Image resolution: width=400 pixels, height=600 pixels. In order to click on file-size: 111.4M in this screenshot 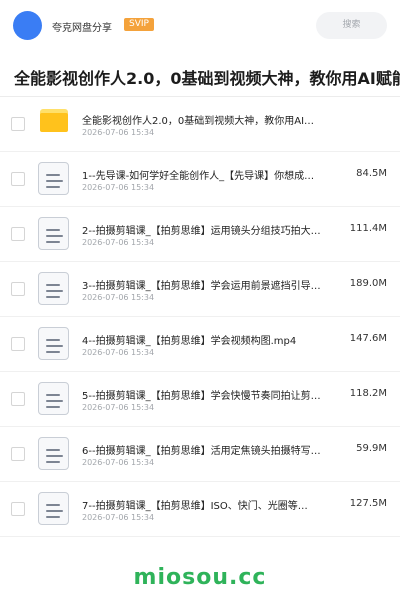, I will do `click(368, 228)`.